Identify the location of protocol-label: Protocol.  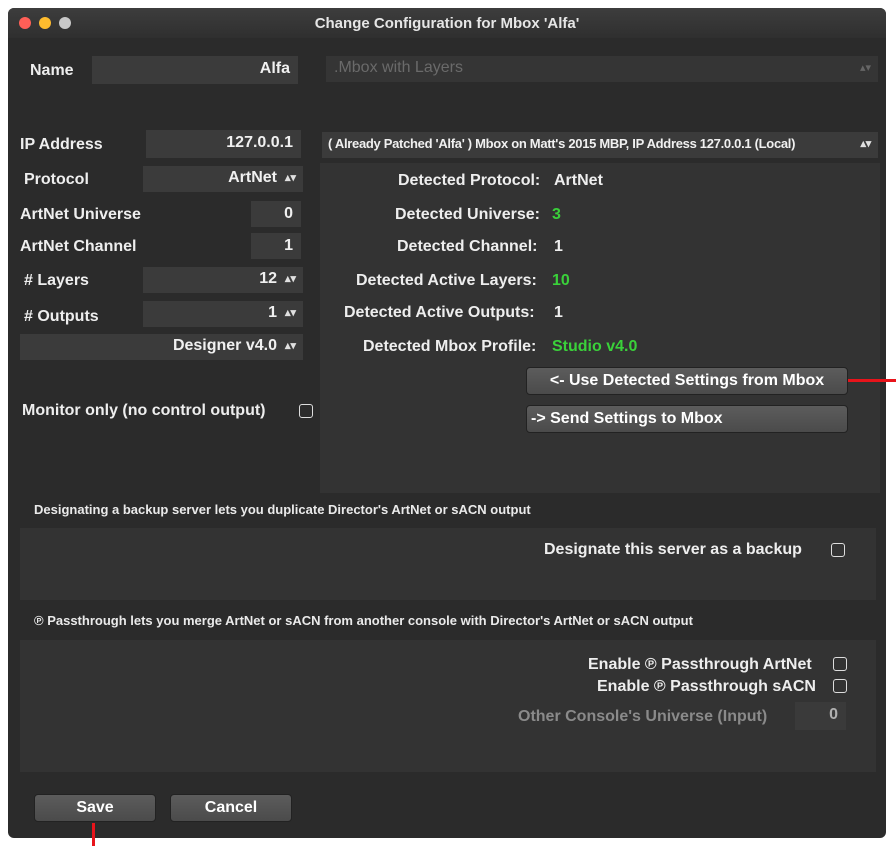
(56, 179).